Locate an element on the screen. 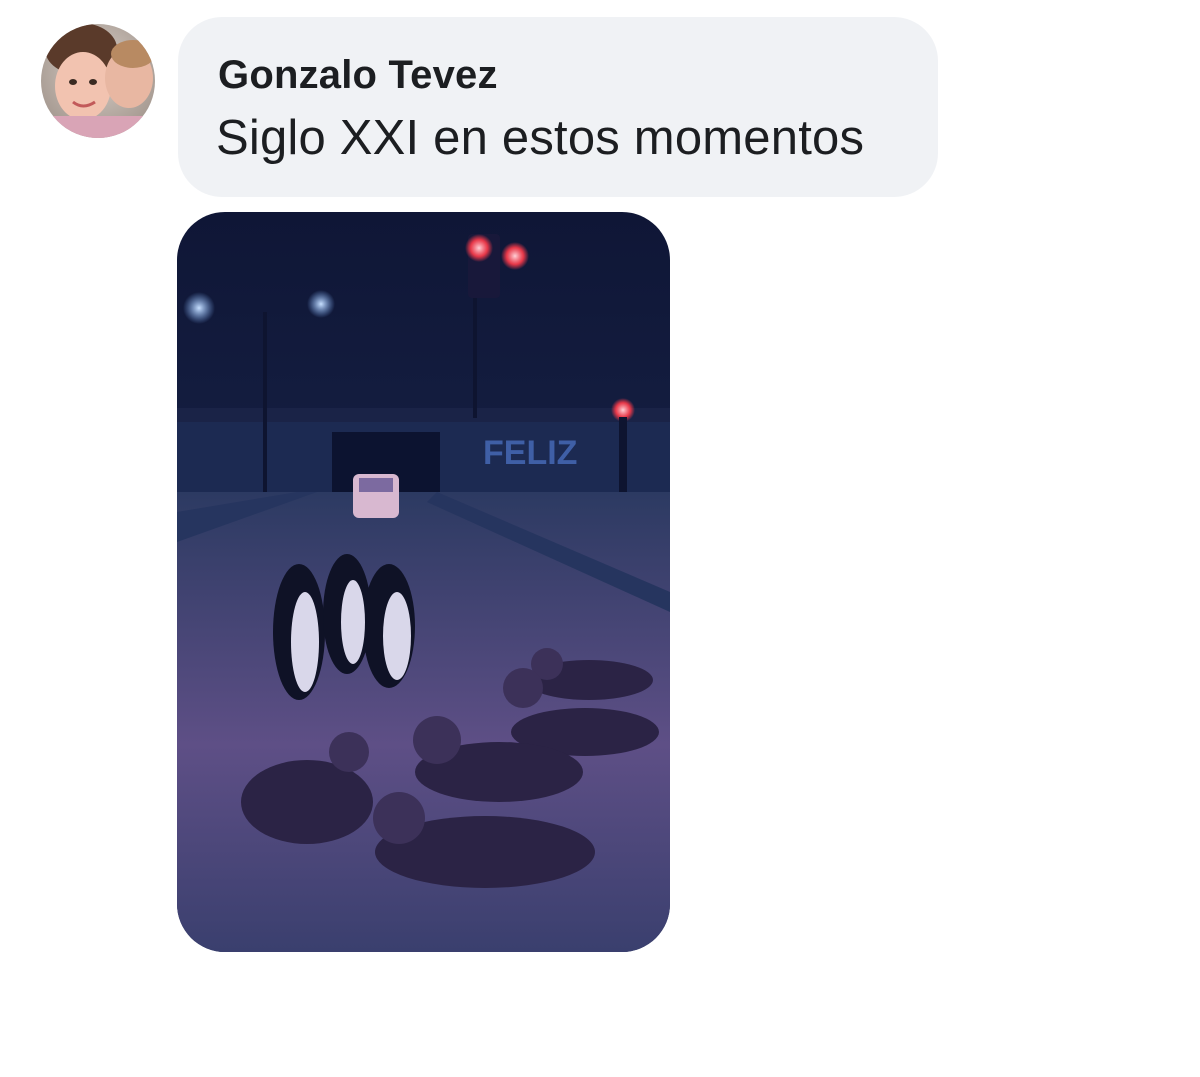 This screenshot has width=1200, height=1077. profile-avatar is located at coordinates (98, 81).